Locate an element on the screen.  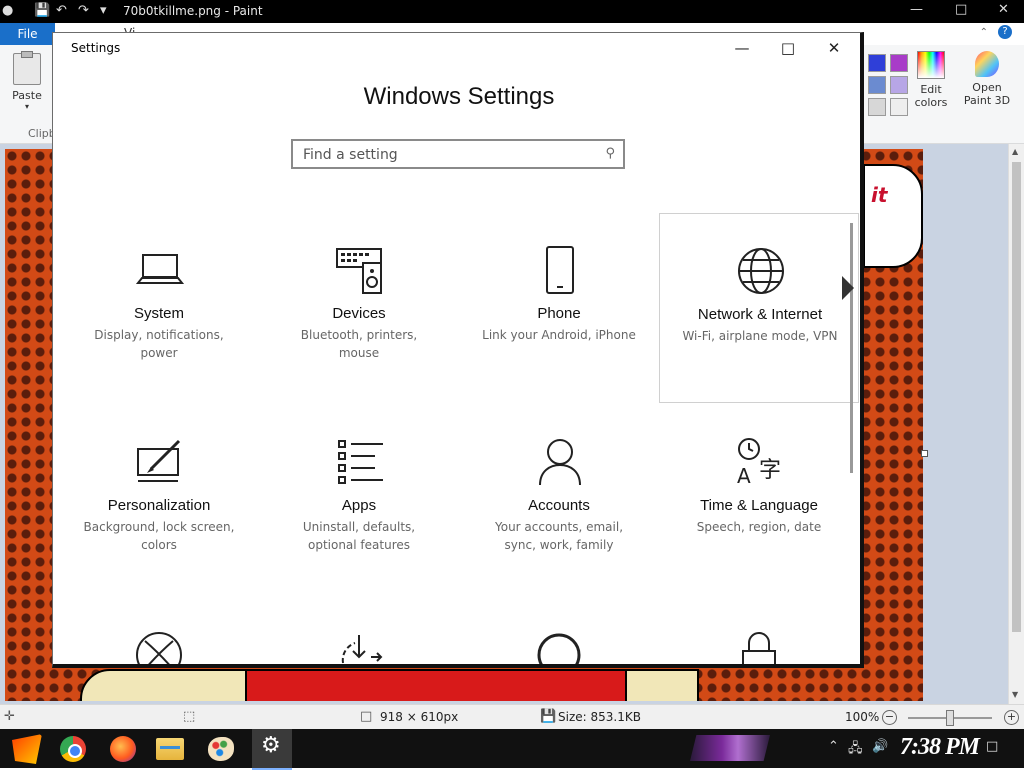
settings-close-icon: ✕ is located at coordinates (834, 49).